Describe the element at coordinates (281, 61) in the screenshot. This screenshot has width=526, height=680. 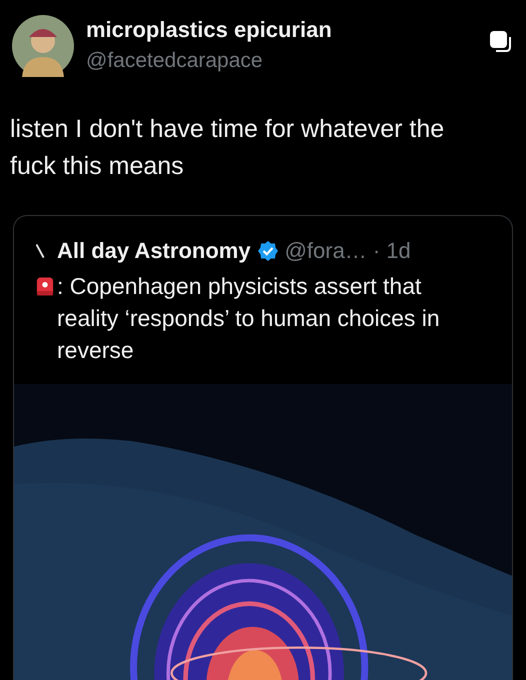
I see `author-handle: @facetedcarapace` at that location.